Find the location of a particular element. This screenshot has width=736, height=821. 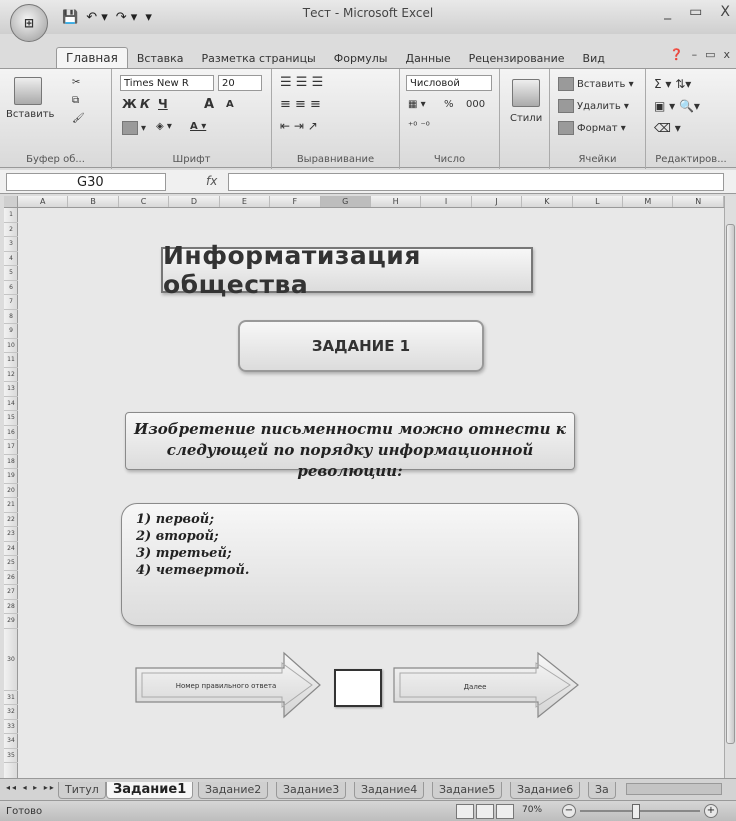

tab-home: Главная is located at coordinates (92, 57).